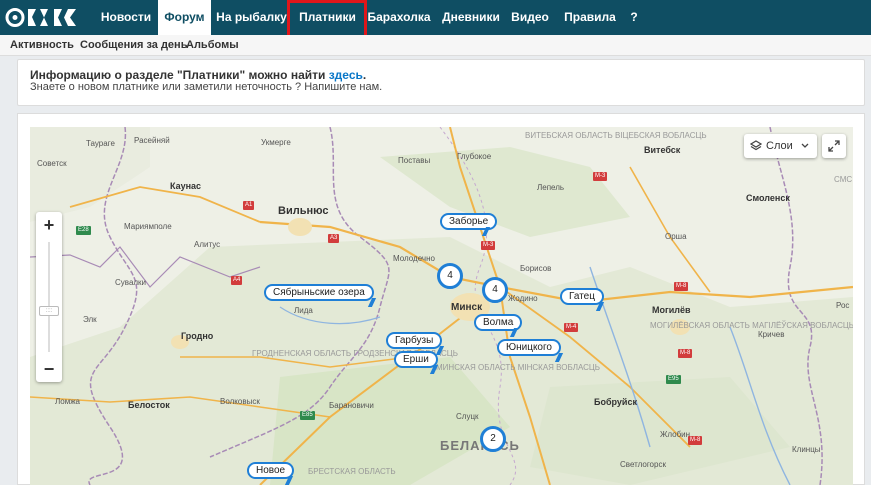  What do you see at coordinates (471, 17) in the screenshot?
I see `nav-item-diaries: Дневники` at bounding box center [471, 17].